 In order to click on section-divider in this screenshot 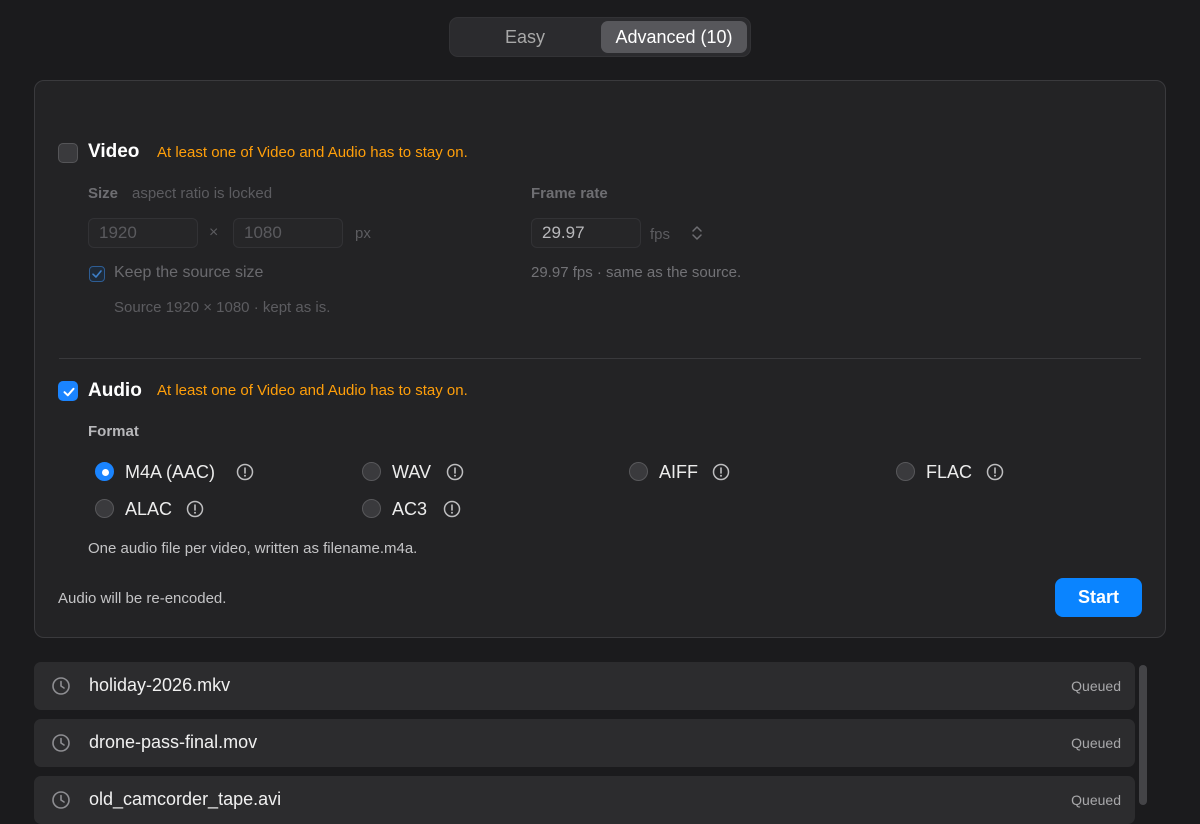, I will do `click(600, 358)`.